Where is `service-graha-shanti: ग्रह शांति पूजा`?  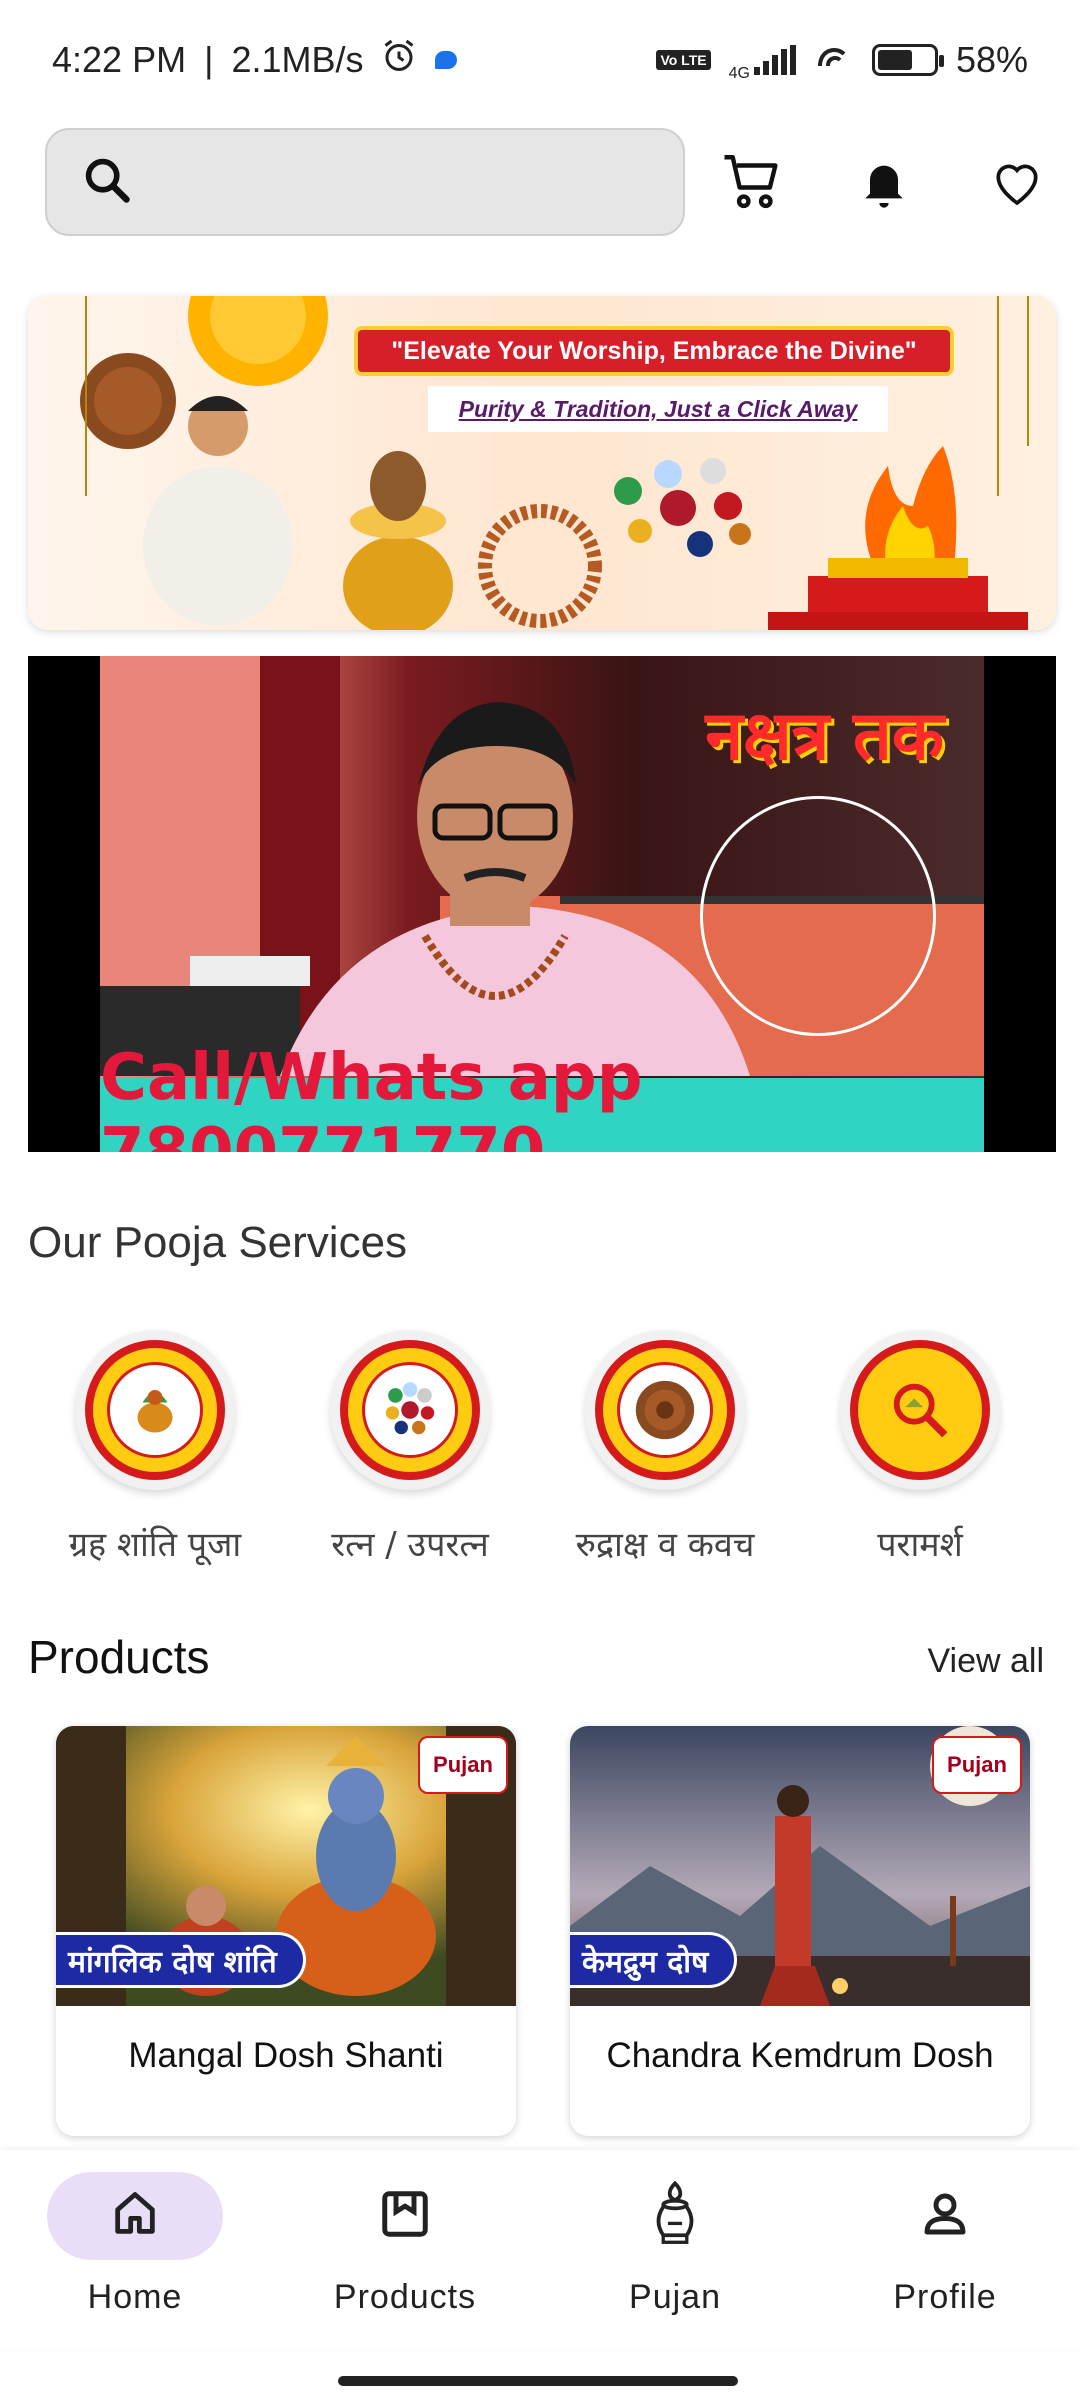 service-graha-shanti: ग्रह शांति पूजा is located at coordinates (155, 1448).